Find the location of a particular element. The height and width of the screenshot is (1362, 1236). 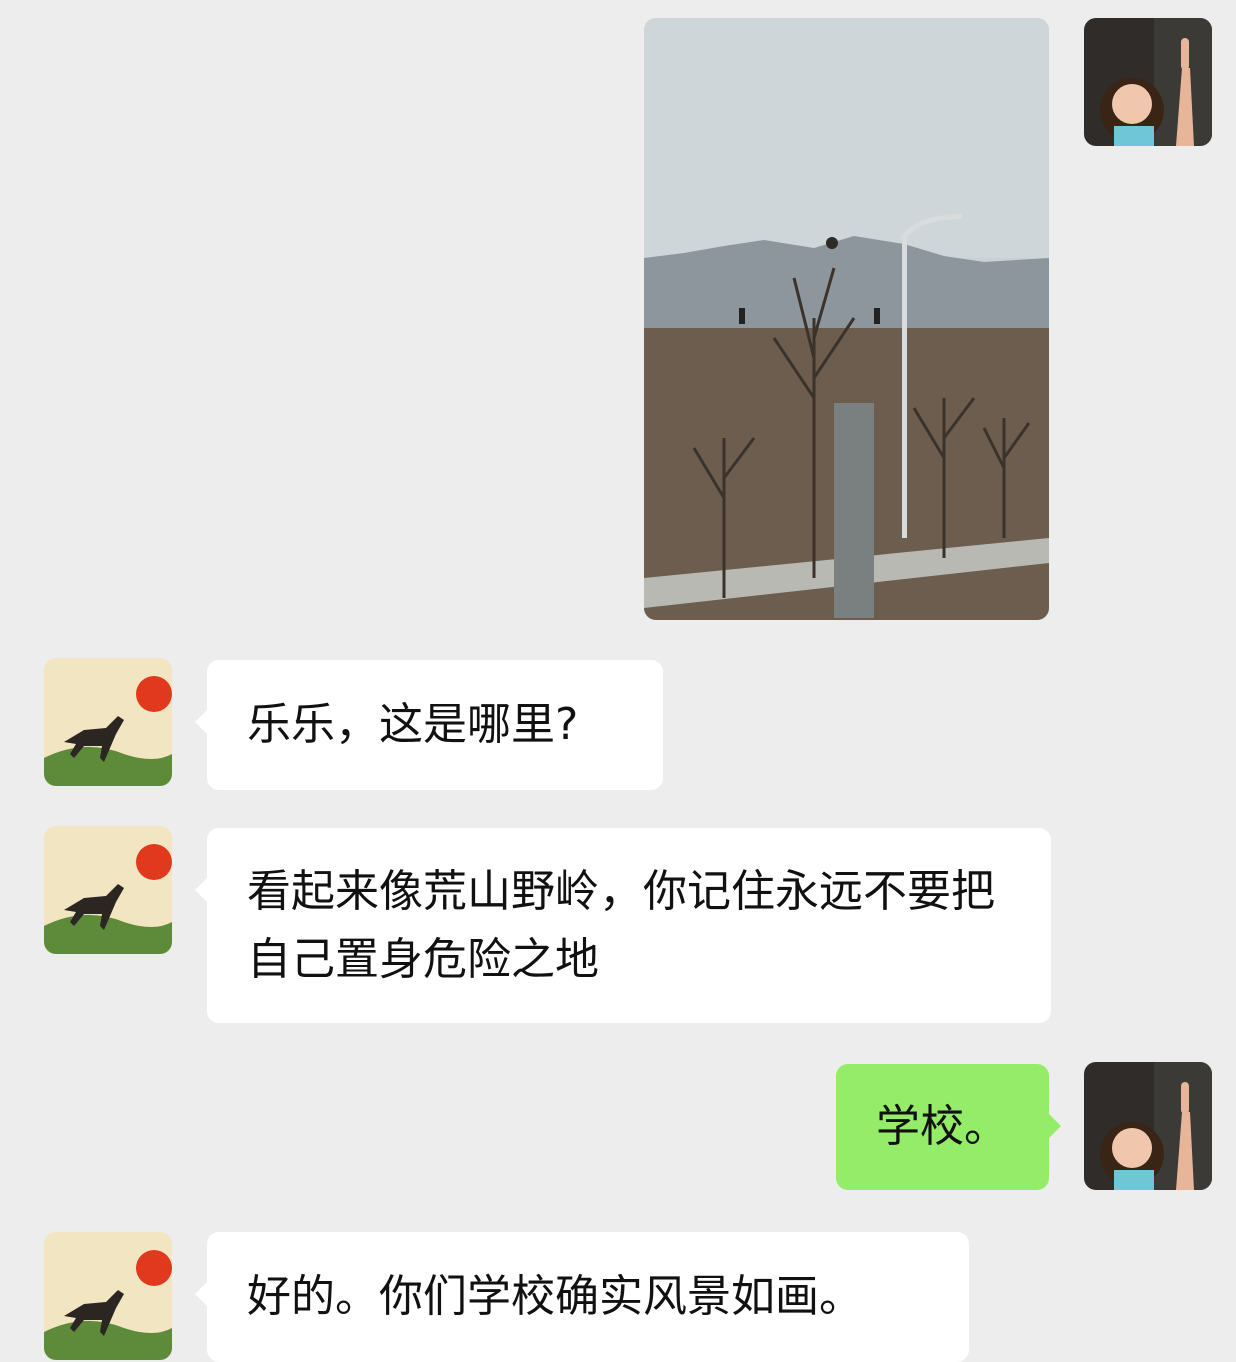

shared-photo is located at coordinates (846, 319).